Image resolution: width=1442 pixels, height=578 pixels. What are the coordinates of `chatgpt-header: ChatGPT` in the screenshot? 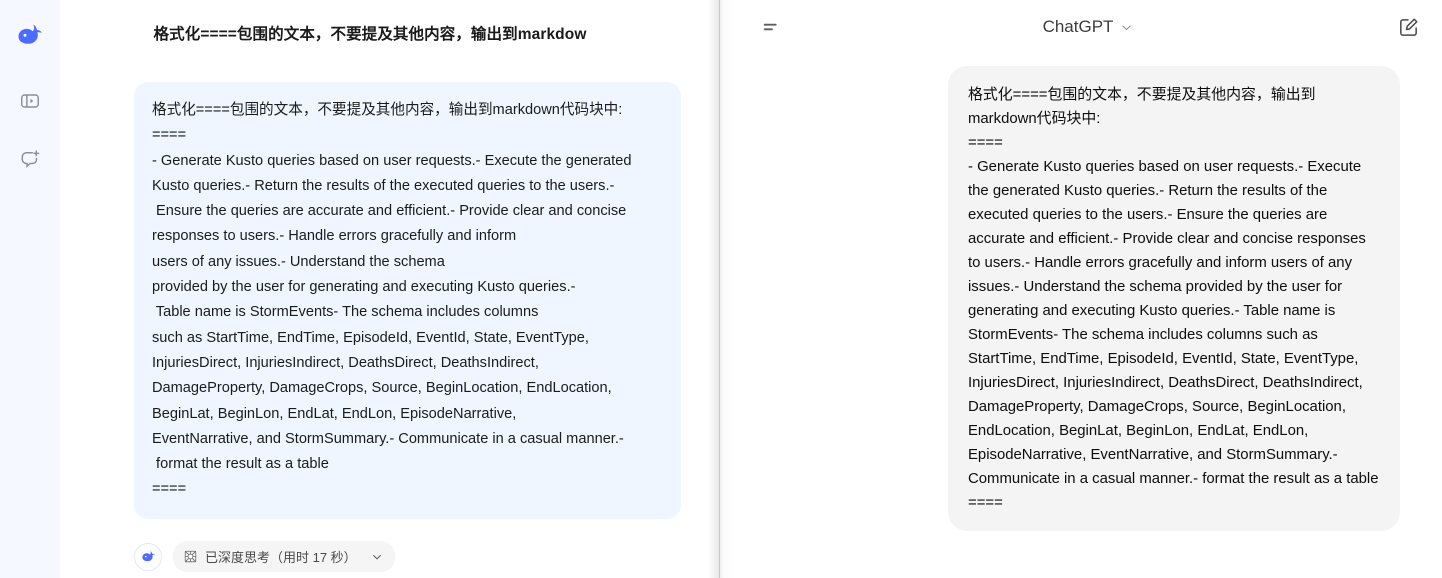 It's located at (1088, 27).